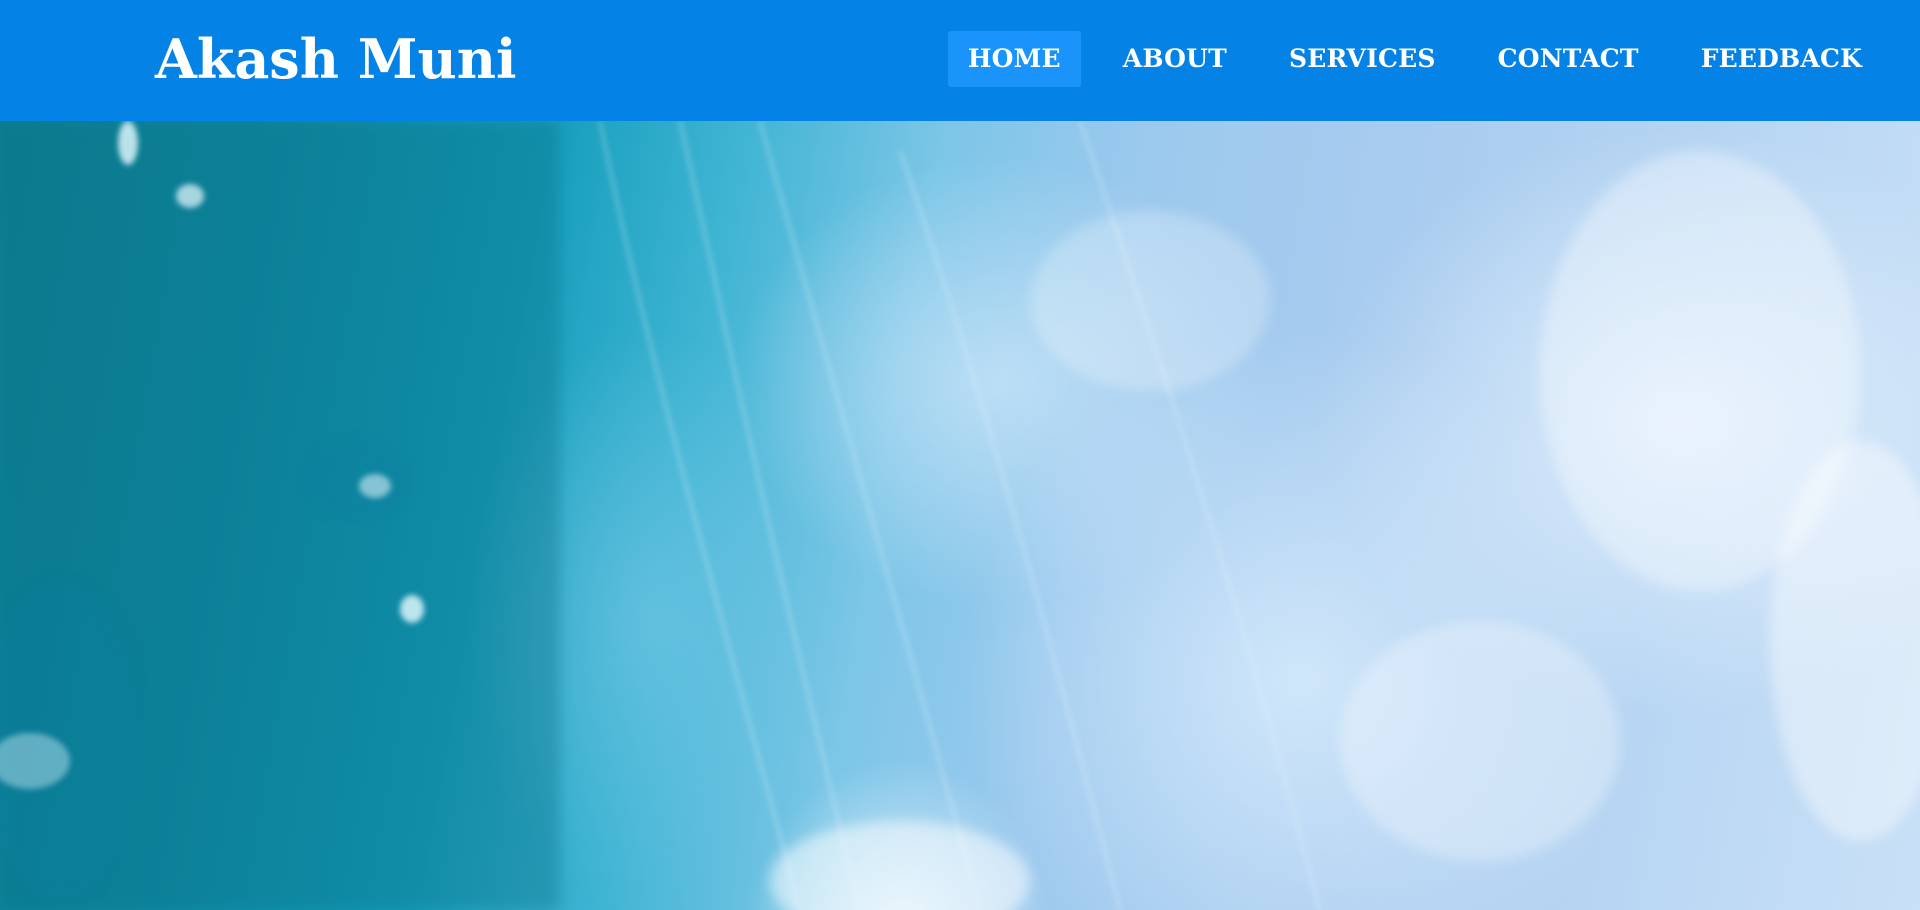  What do you see at coordinates (1781, 59) in the screenshot?
I see `nav-item-feedback: FEEDBACK` at bounding box center [1781, 59].